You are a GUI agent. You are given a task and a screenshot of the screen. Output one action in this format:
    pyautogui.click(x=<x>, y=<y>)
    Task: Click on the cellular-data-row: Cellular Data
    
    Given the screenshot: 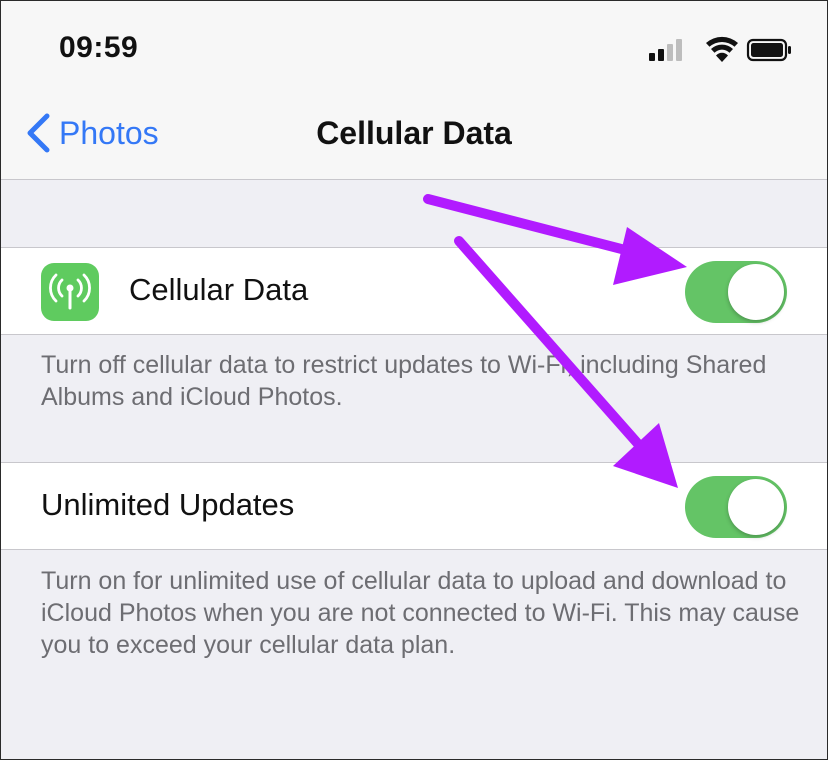 What is the action you would take?
    pyautogui.click(x=414, y=291)
    